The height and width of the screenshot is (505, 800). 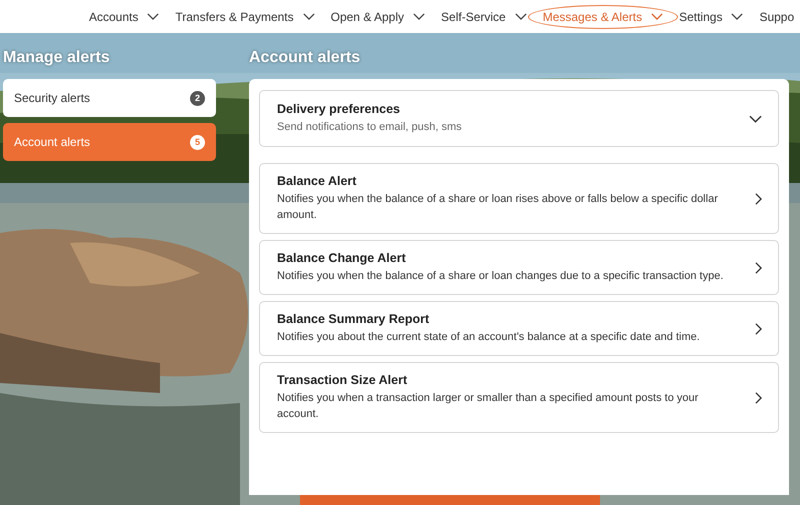 I want to click on card-title: Balance Change Alert, so click(x=342, y=258).